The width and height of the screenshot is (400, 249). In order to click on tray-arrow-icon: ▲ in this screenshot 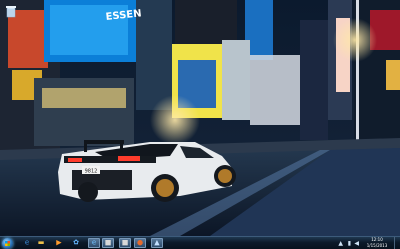, I will do `click(340, 243)`.